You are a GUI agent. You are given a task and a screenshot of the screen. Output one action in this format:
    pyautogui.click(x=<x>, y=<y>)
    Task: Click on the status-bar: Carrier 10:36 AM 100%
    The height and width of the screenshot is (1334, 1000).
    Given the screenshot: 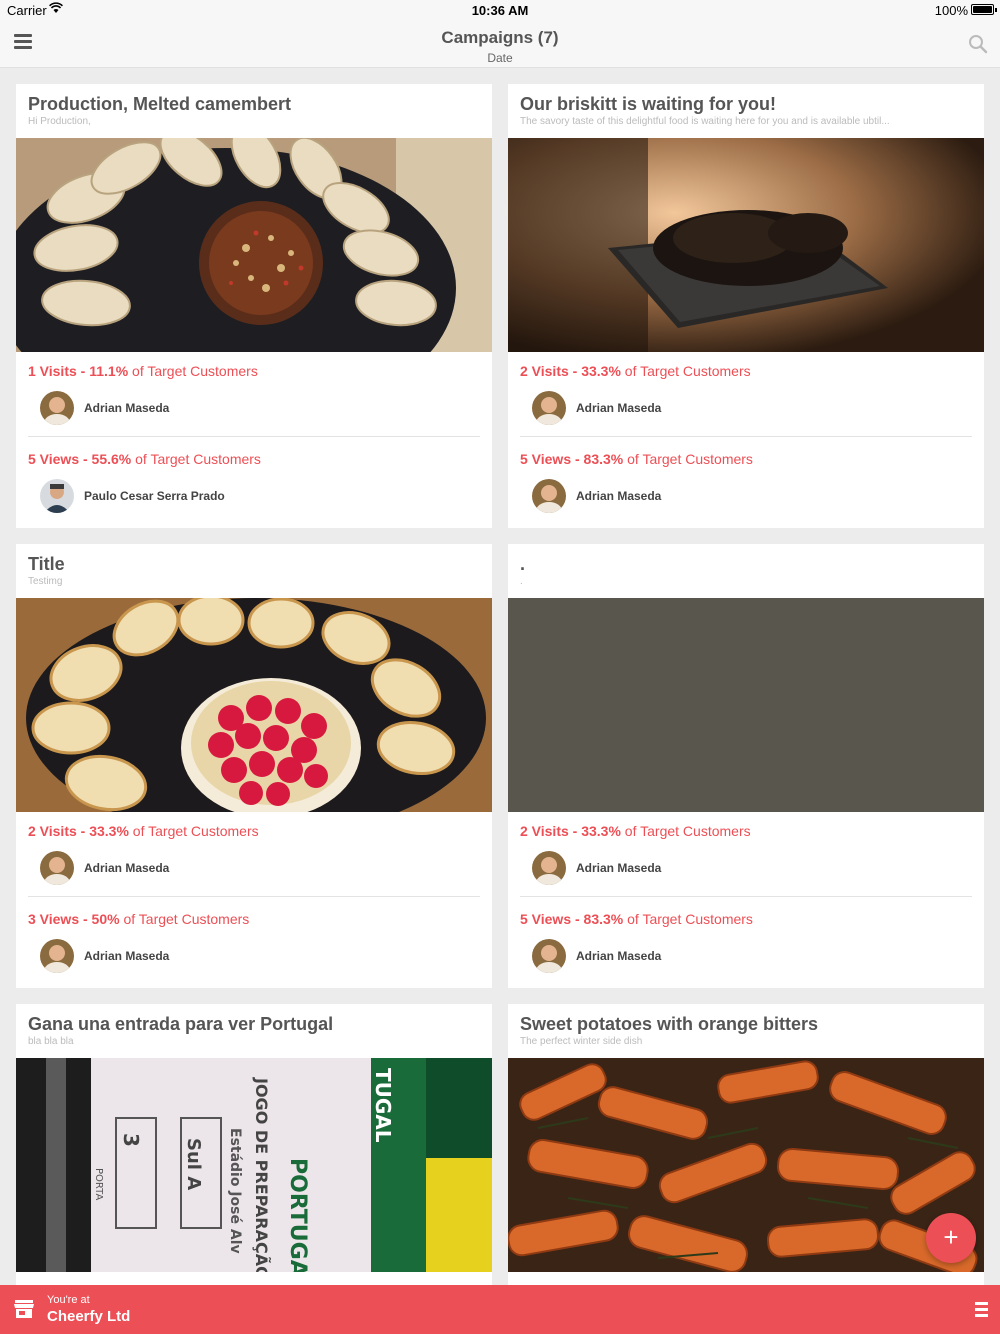 What is the action you would take?
    pyautogui.click(x=500, y=10)
    